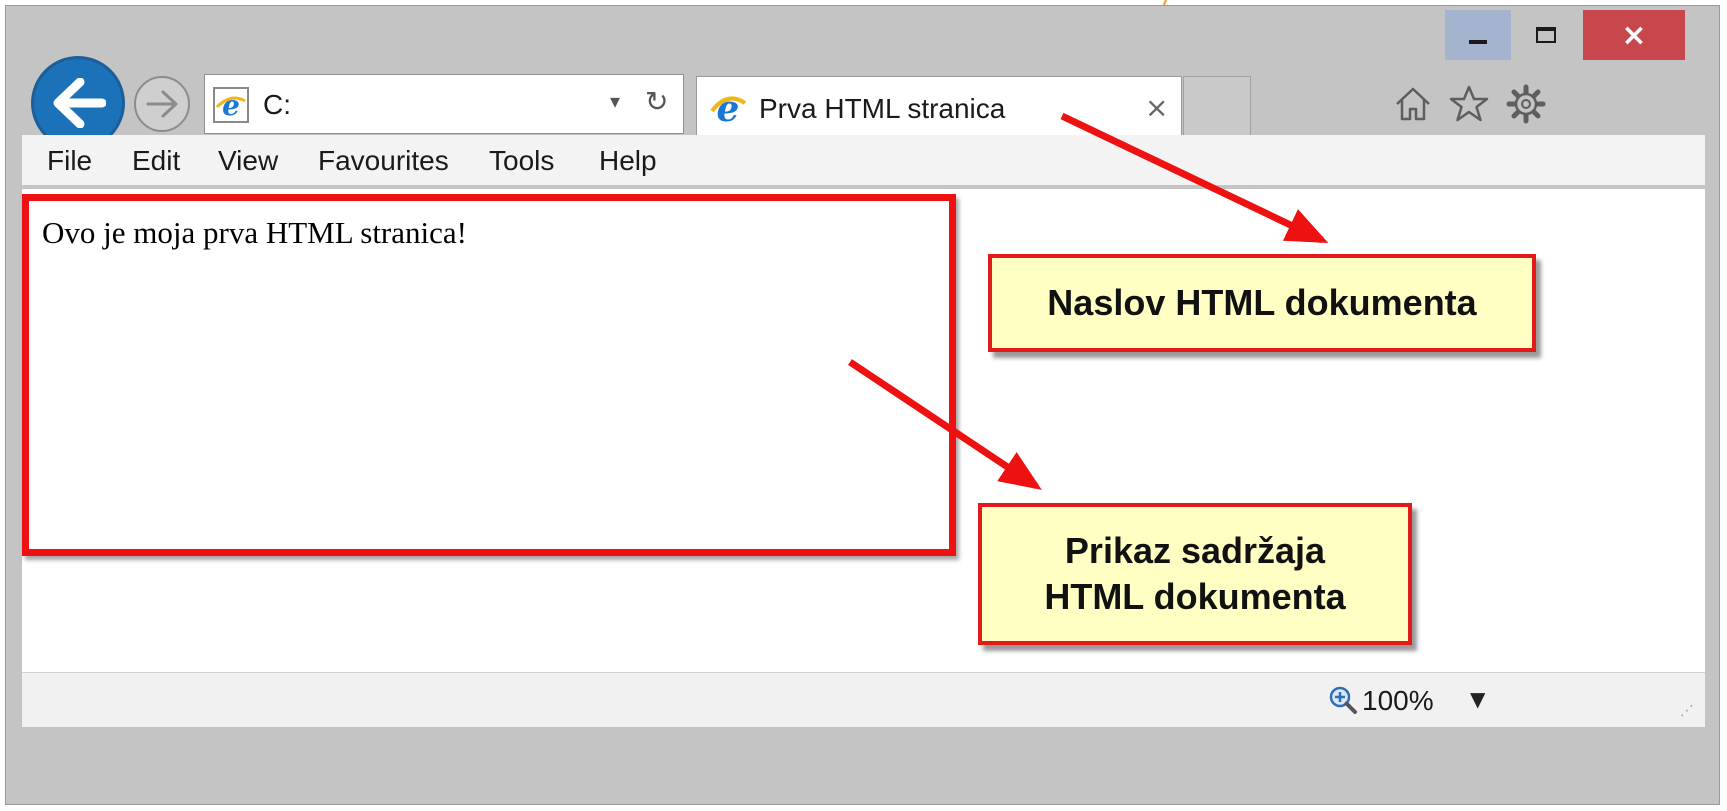  Describe the element at coordinates (79, 103) in the screenshot. I see `back-arrow-icon` at that location.